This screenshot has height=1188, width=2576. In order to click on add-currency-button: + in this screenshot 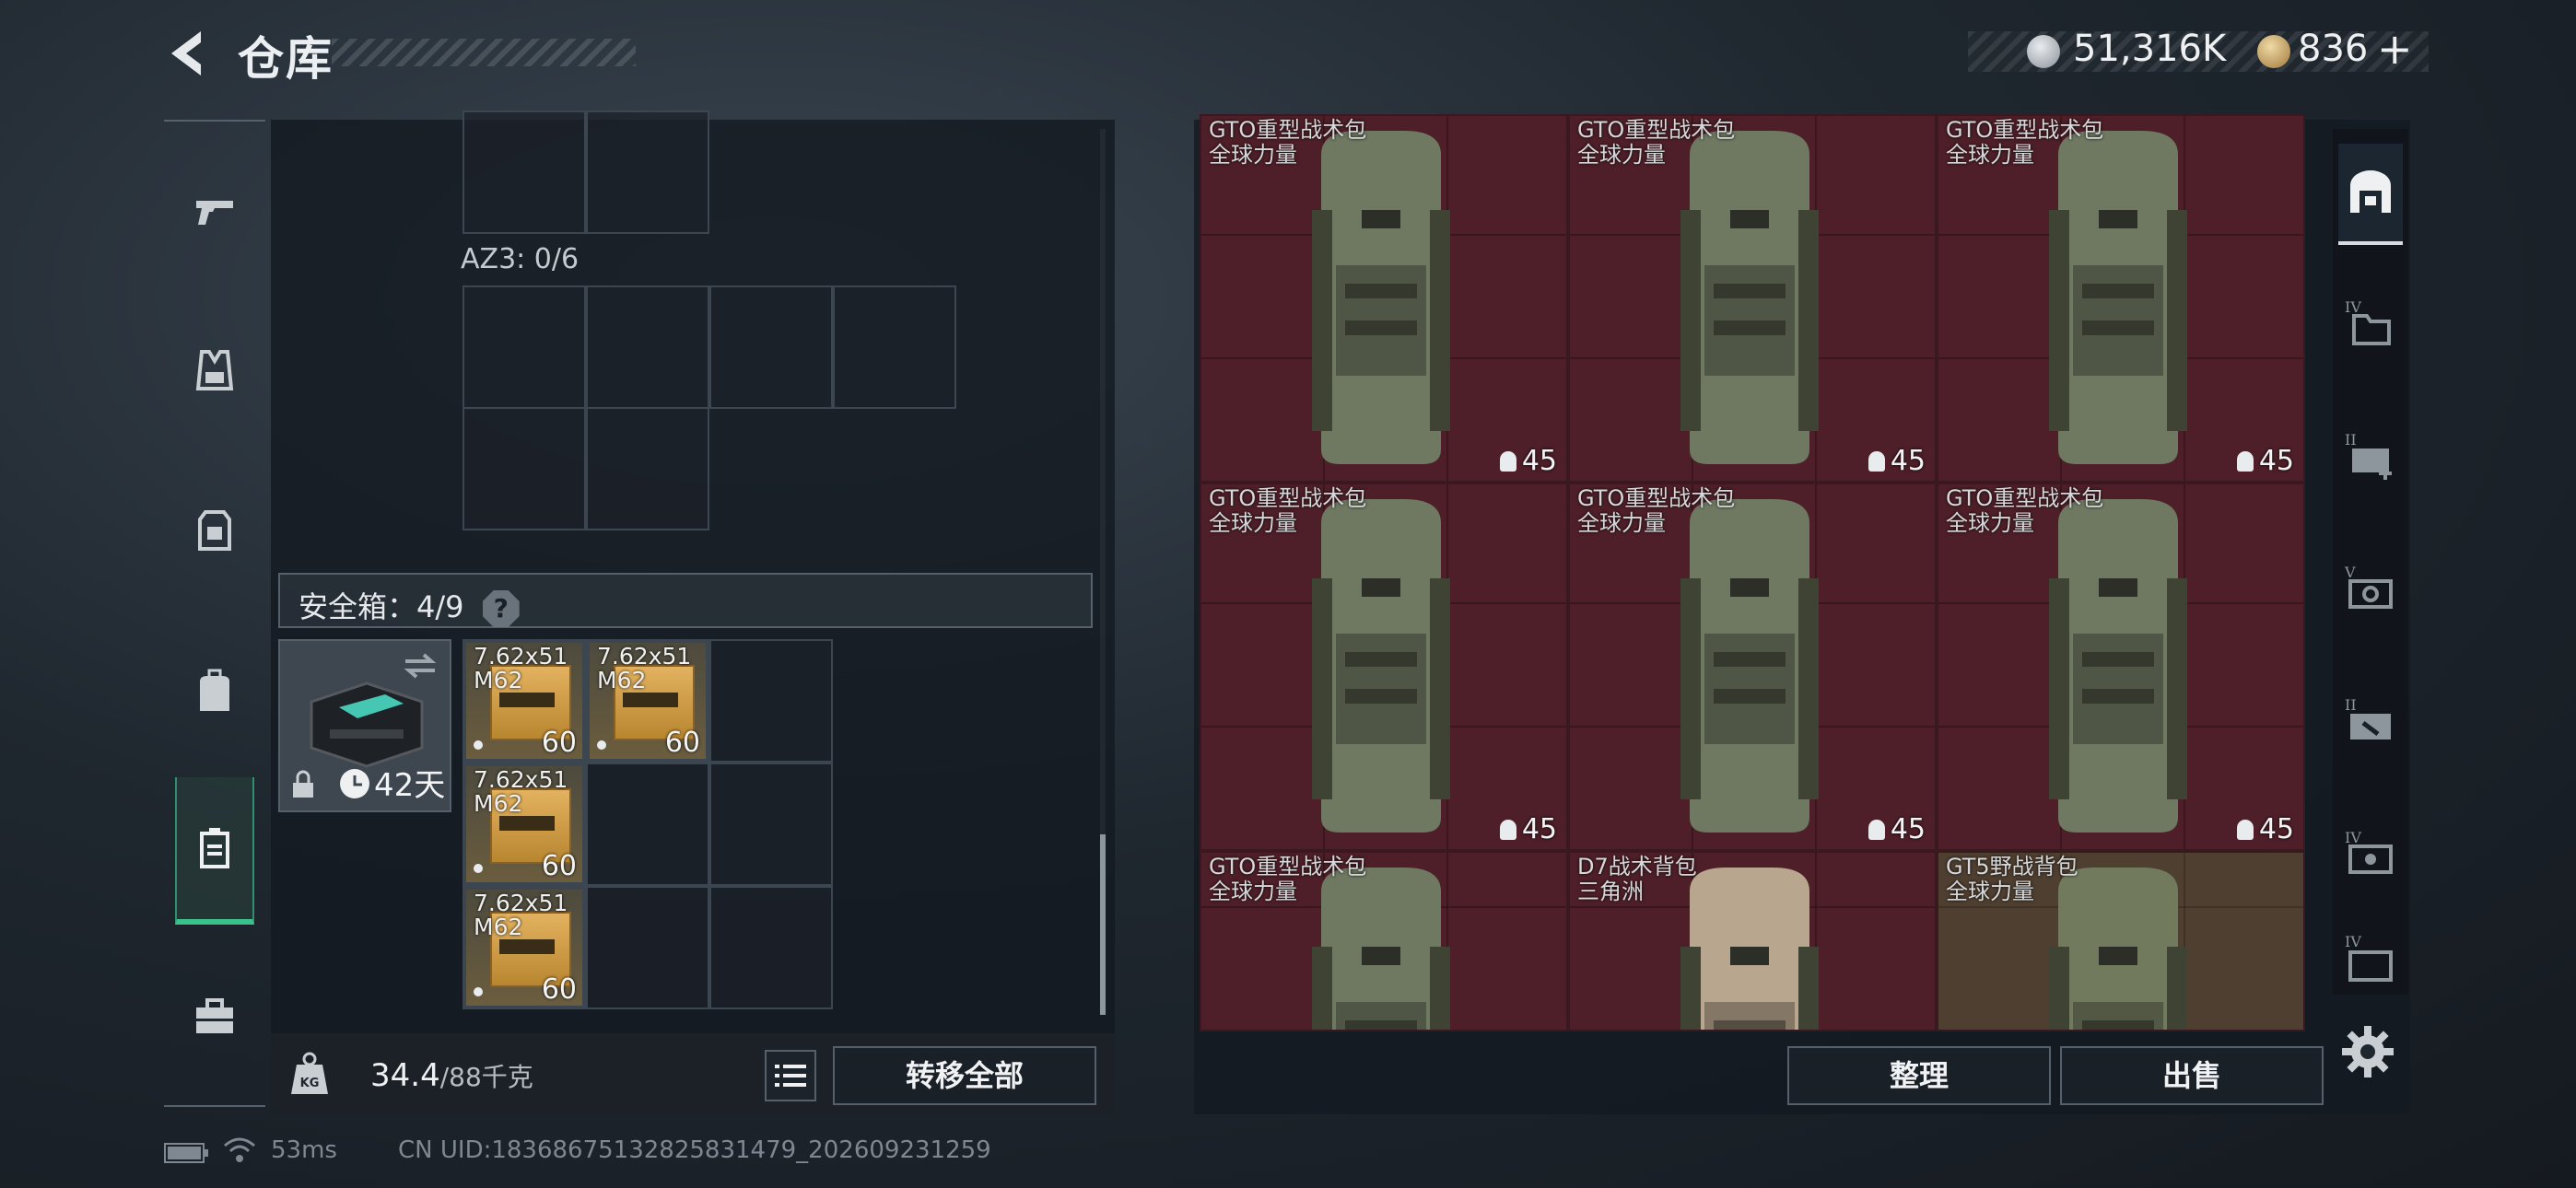, I will do `click(2395, 49)`.